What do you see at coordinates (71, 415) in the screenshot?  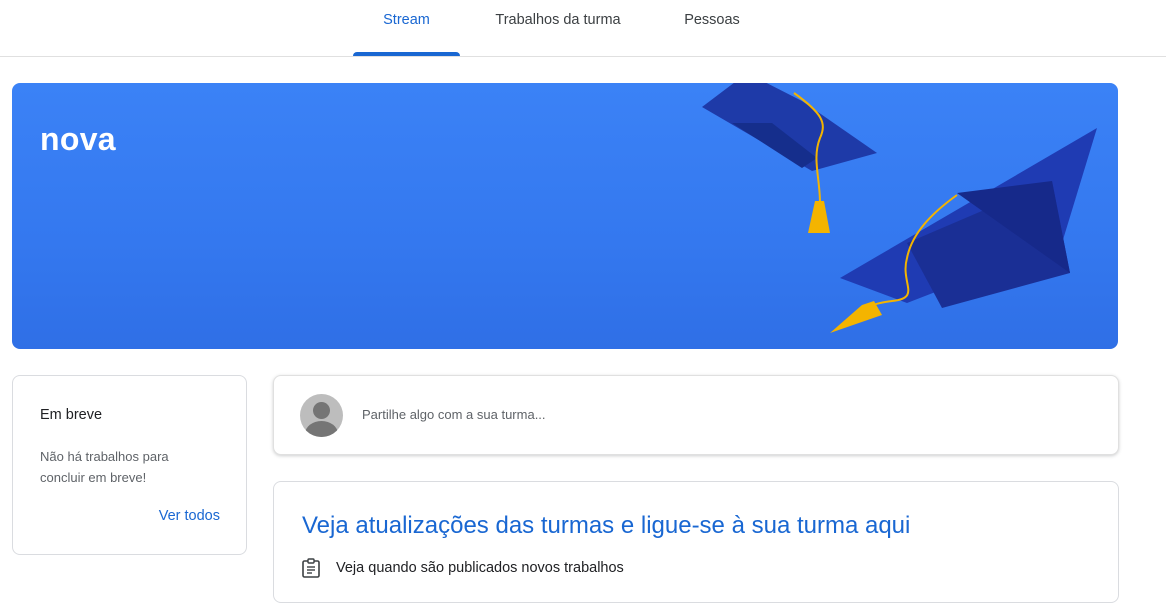 I see `upcoming-title: Em breve` at bounding box center [71, 415].